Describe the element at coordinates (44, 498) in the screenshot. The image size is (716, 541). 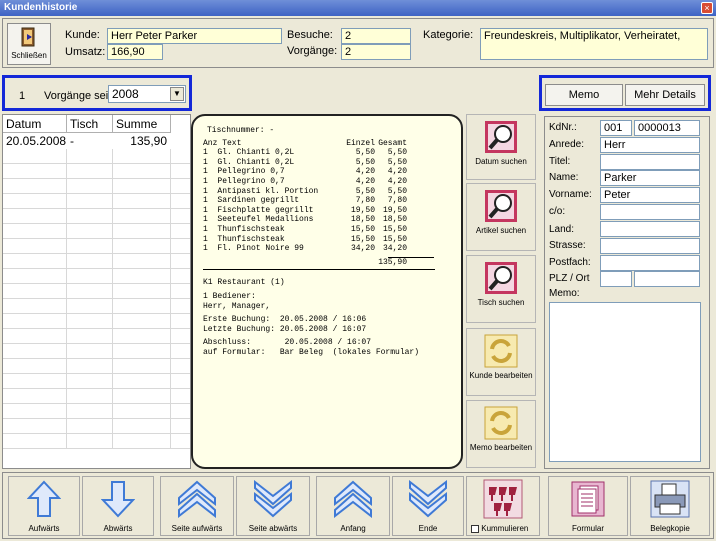
I see `arrow-up-icon` at that location.